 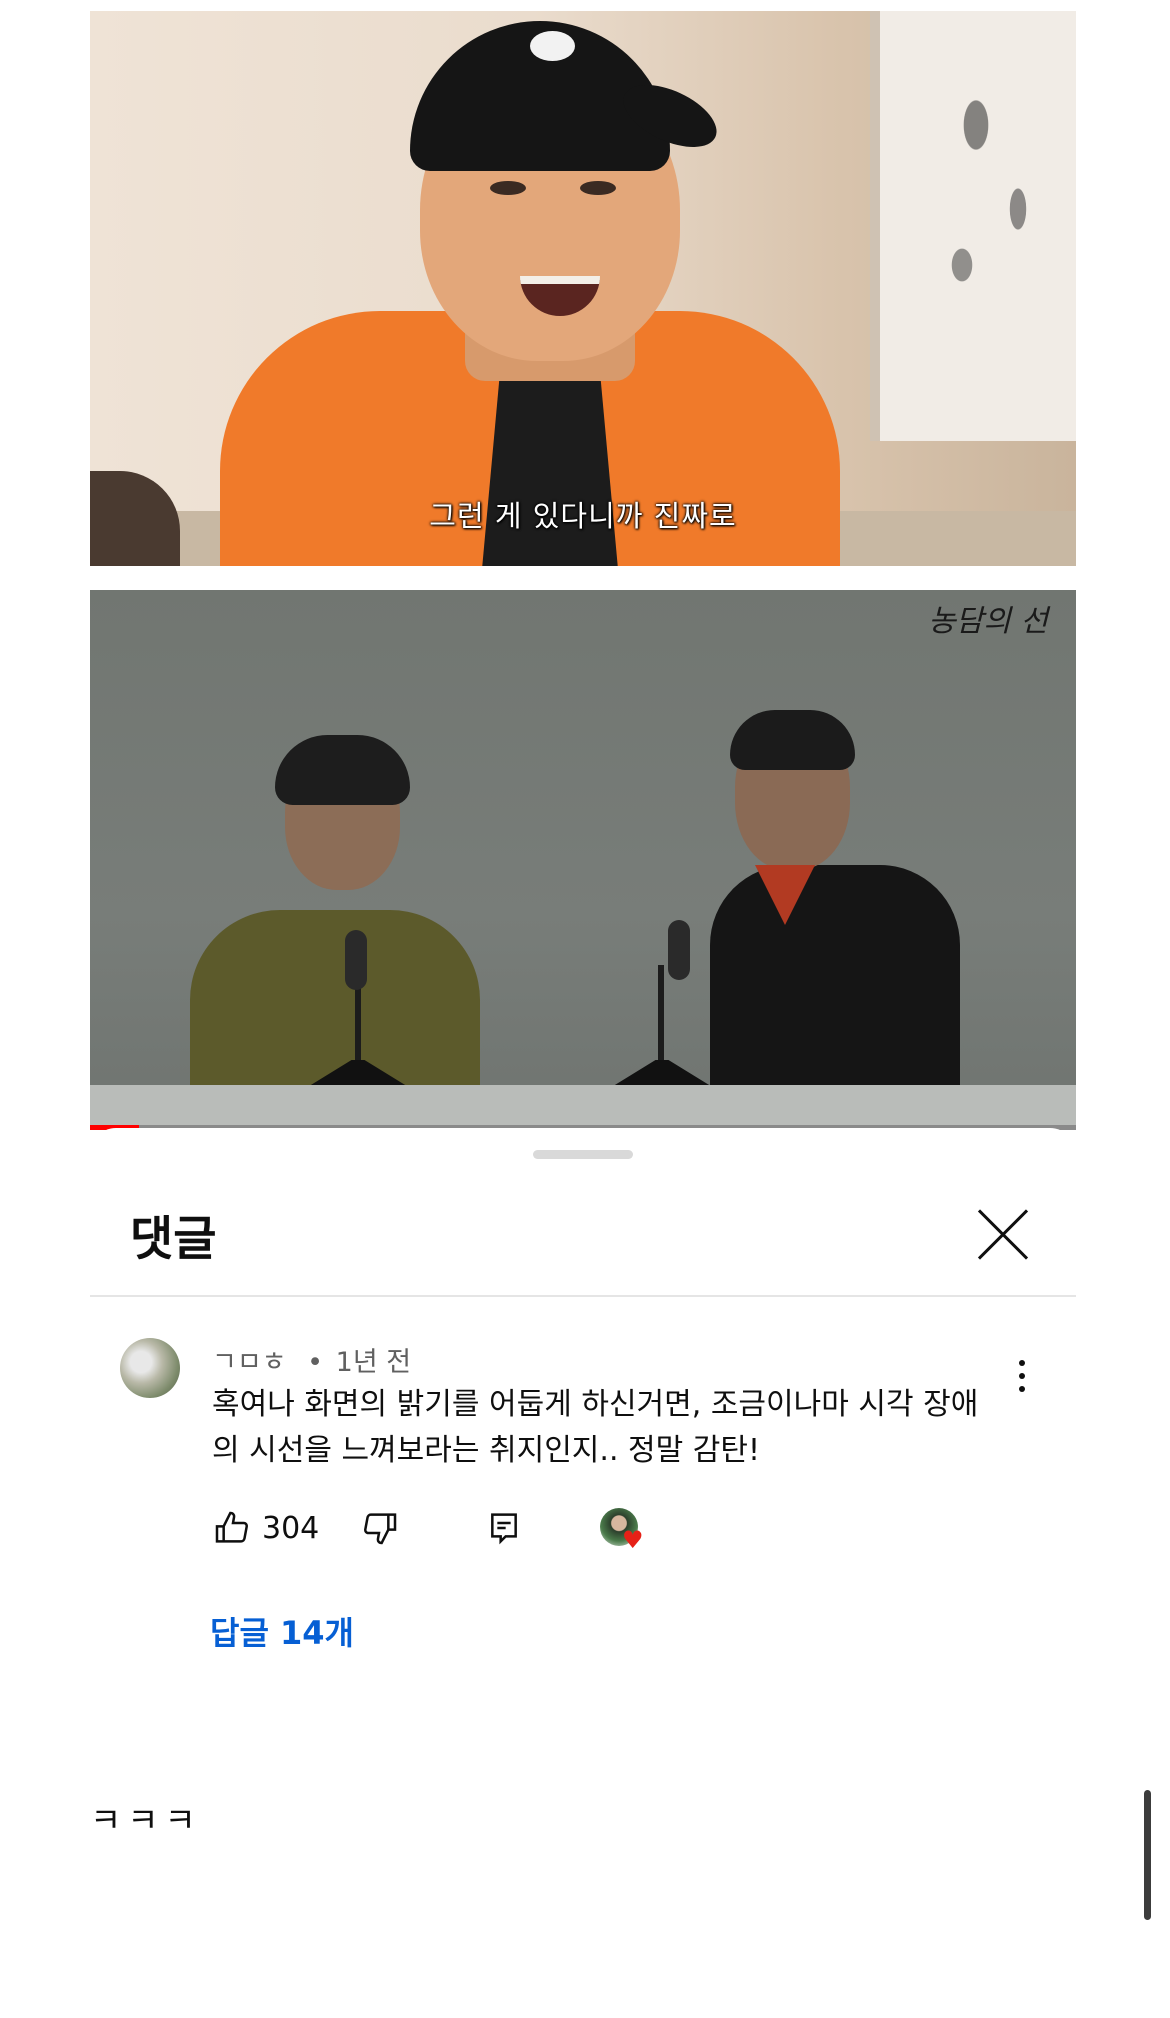 I want to click on more-vert-icon, so click(x=1022, y=1376).